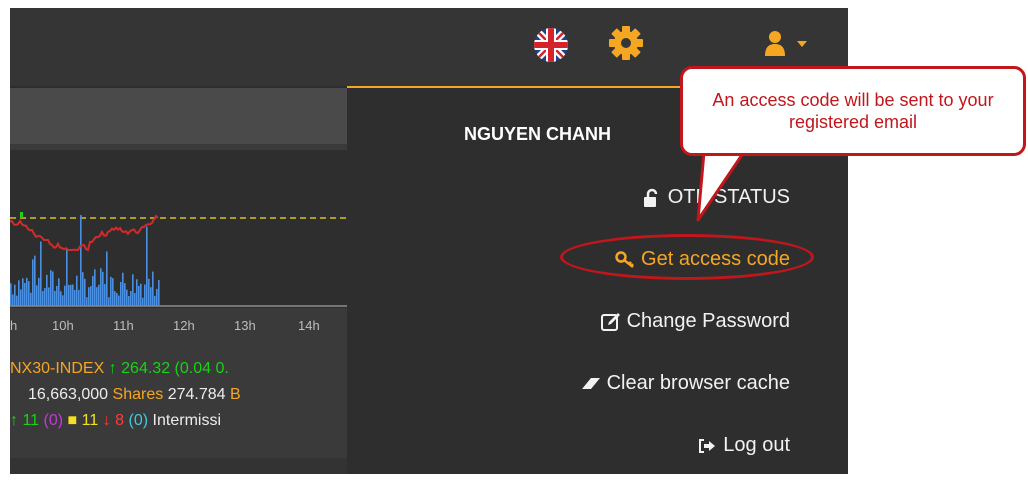 Image resolution: width=1028 pixels, height=481 pixels. I want to click on volume-summary: 16,663,000 Shares 274.784 B, so click(134, 395).